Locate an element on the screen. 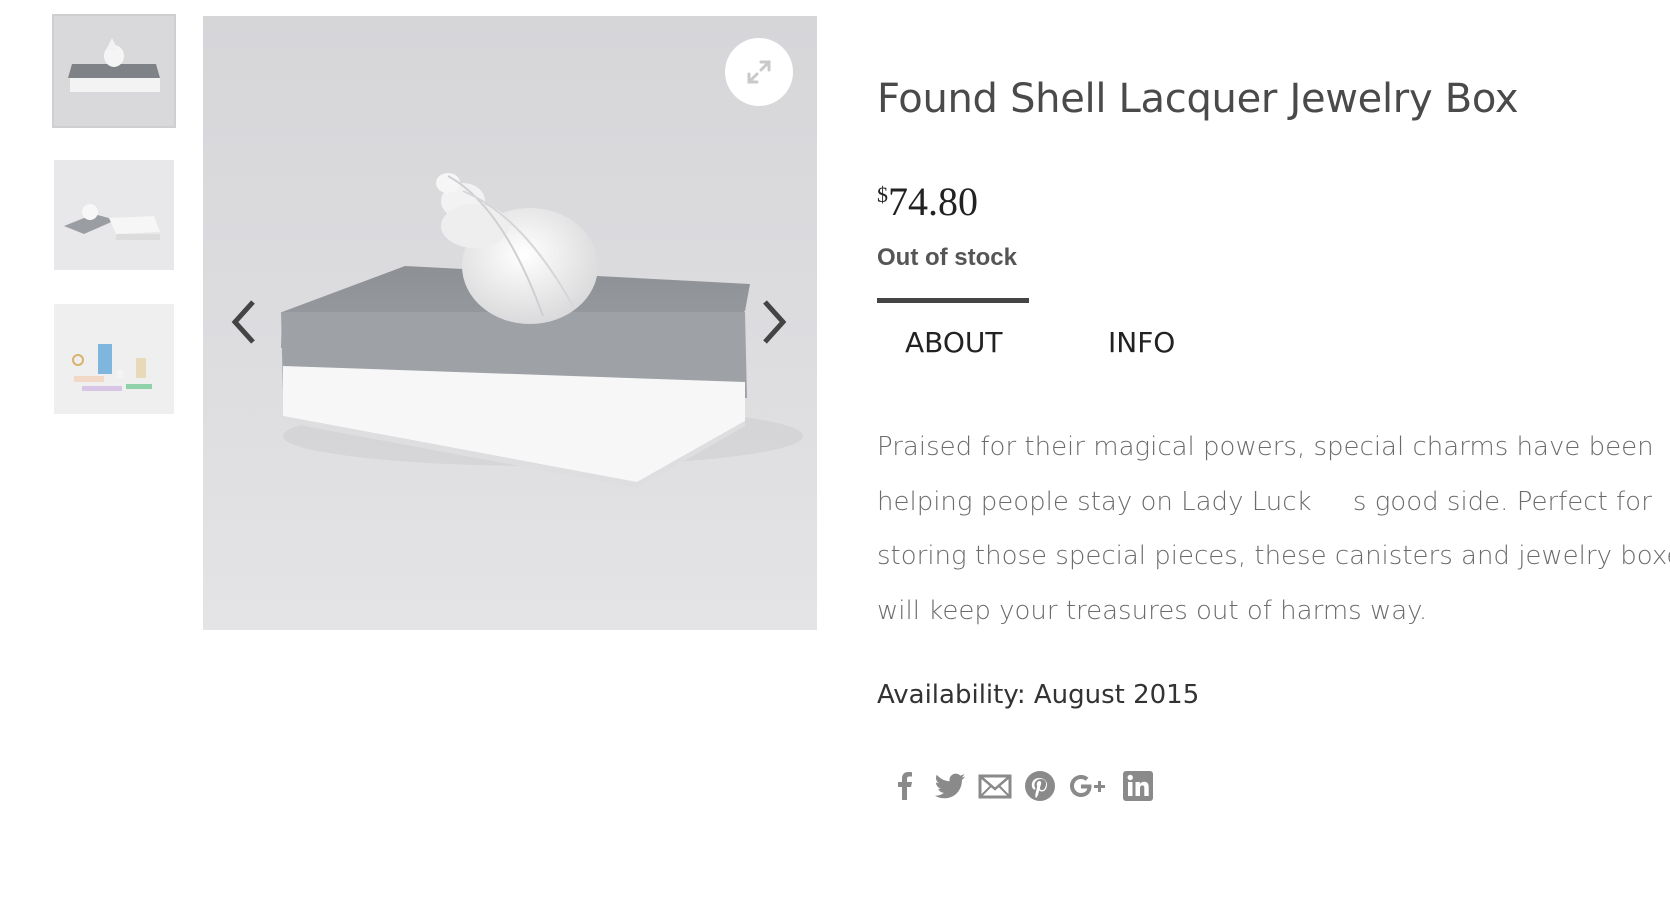 The height and width of the screenshot is (898, 1670). share-twitter-button is located at coordinates (954, 786).